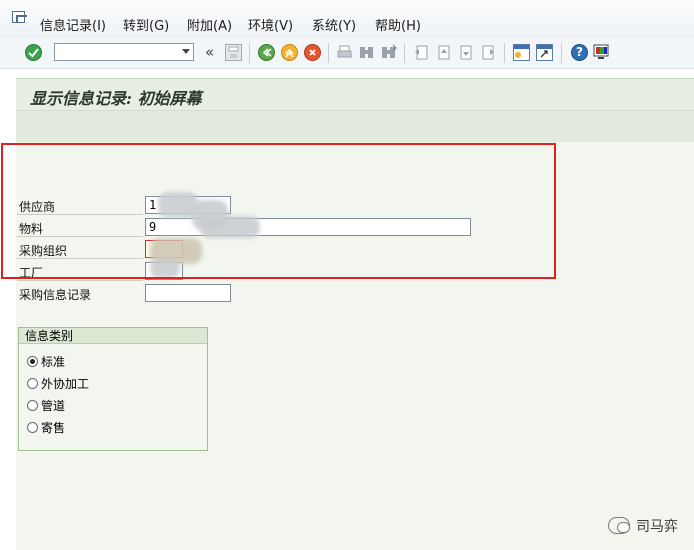 The height and width of the screenshot is (550, 694). What do you see at coordinates (37, 207) in the screenshot?
I see `vendor-label: 供应商` at bounding box center [37, 207].